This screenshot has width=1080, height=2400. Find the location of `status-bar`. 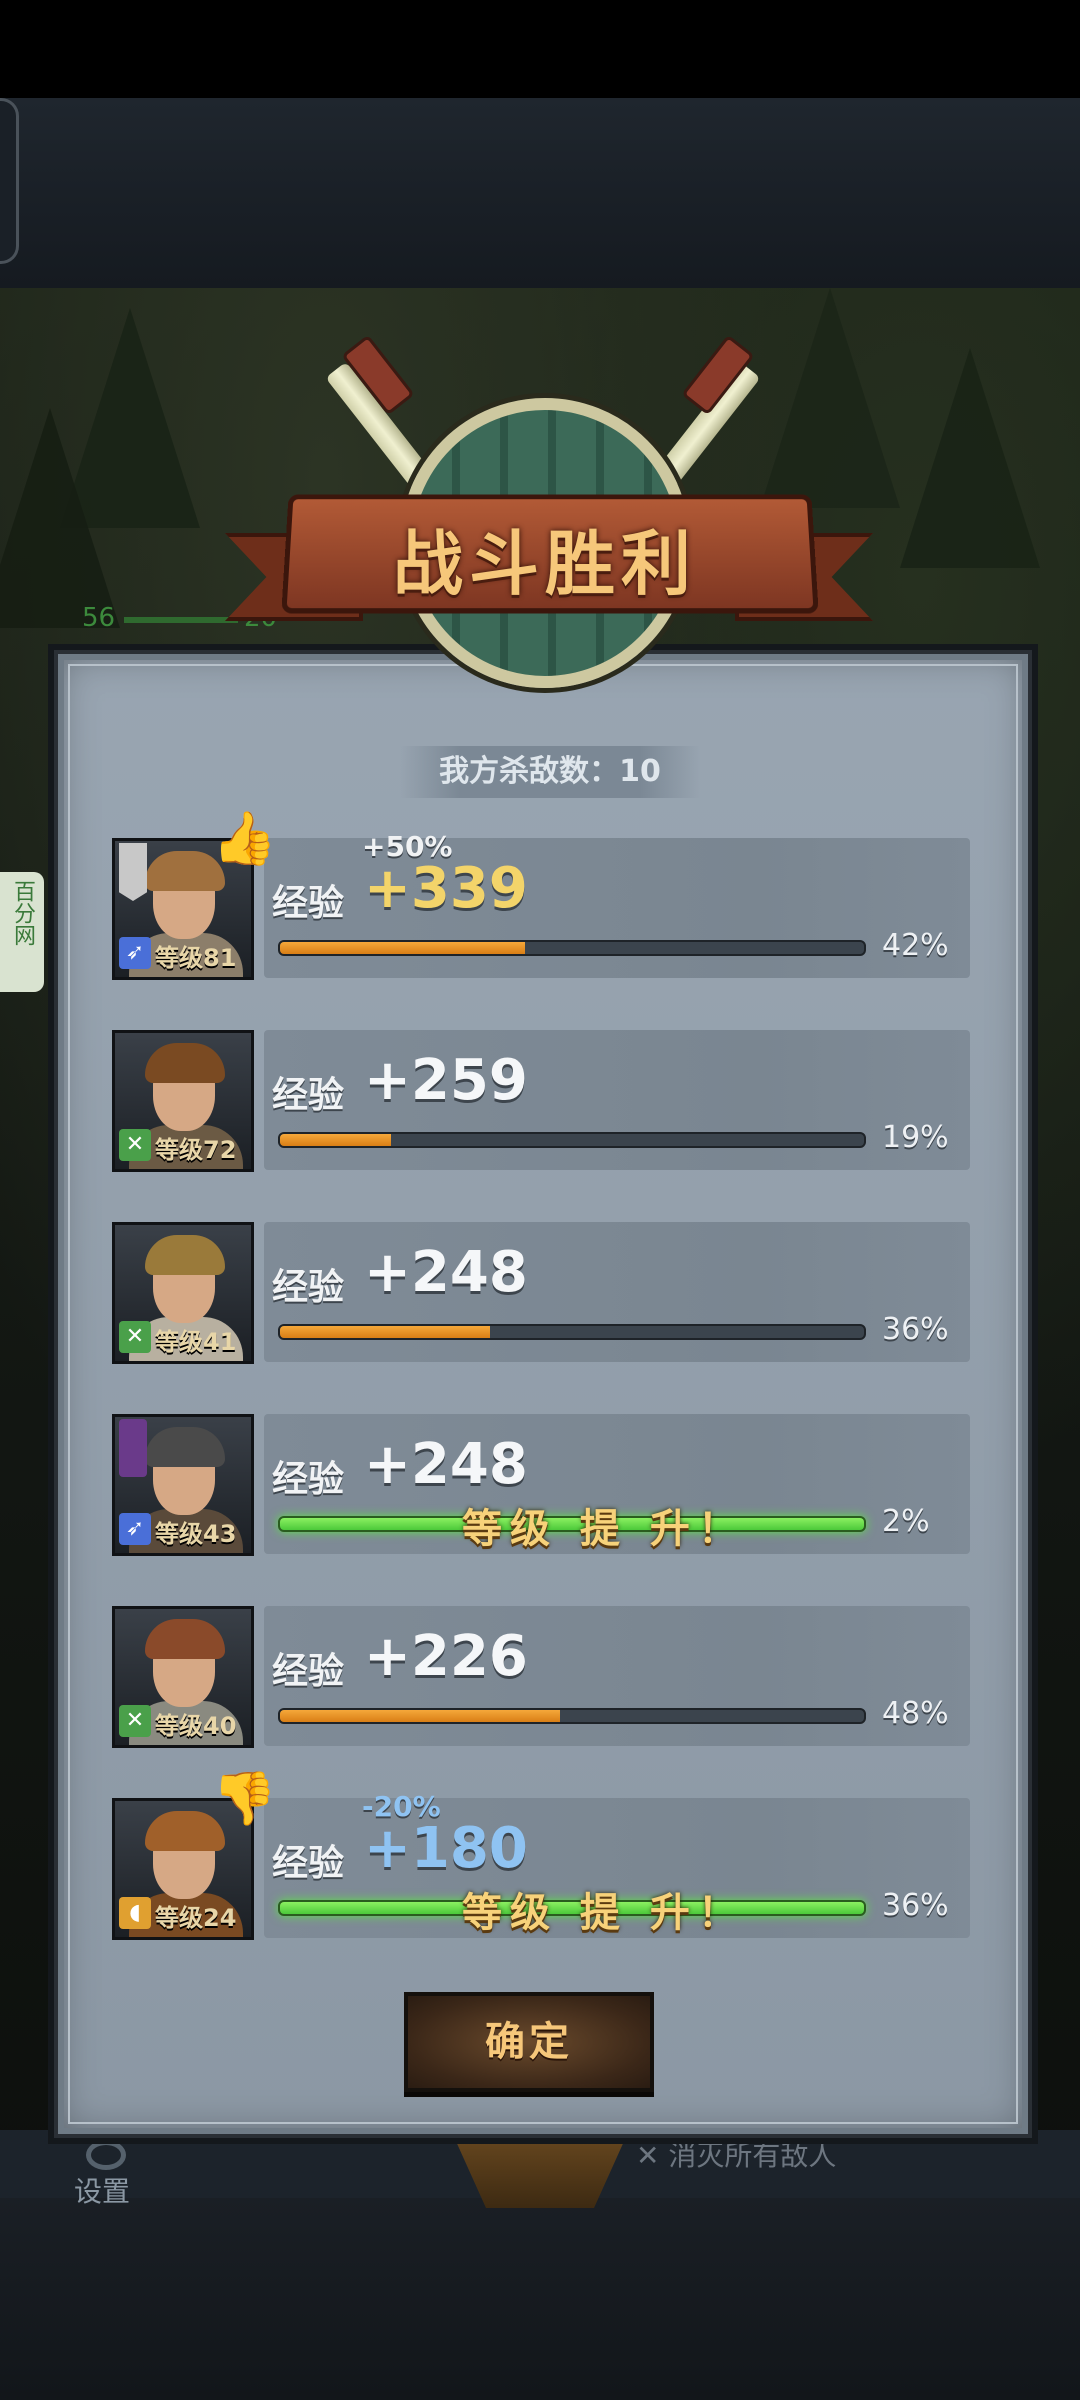

status-bar is located at coordinates (540, 49).